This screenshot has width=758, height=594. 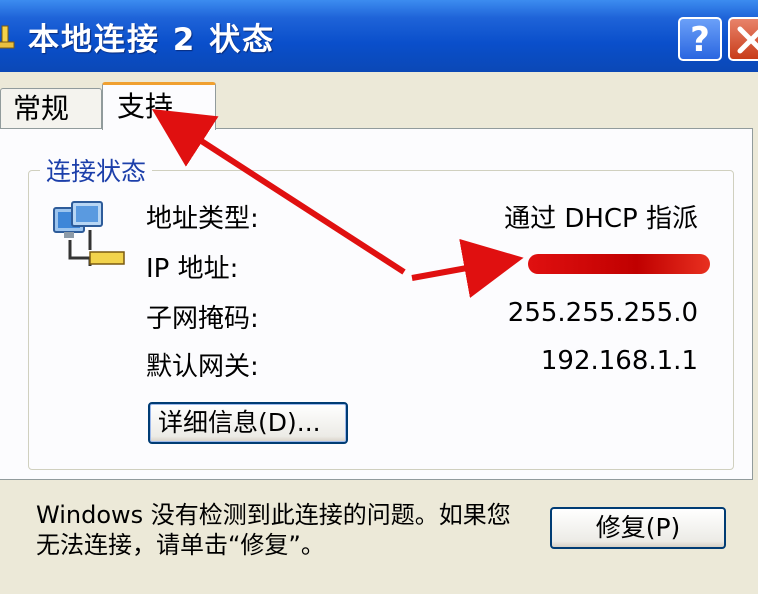 What do you see at coordinates (159, 106) in the screenshot?
I see `tab-support: 支持` at bounding box center [159, 106].